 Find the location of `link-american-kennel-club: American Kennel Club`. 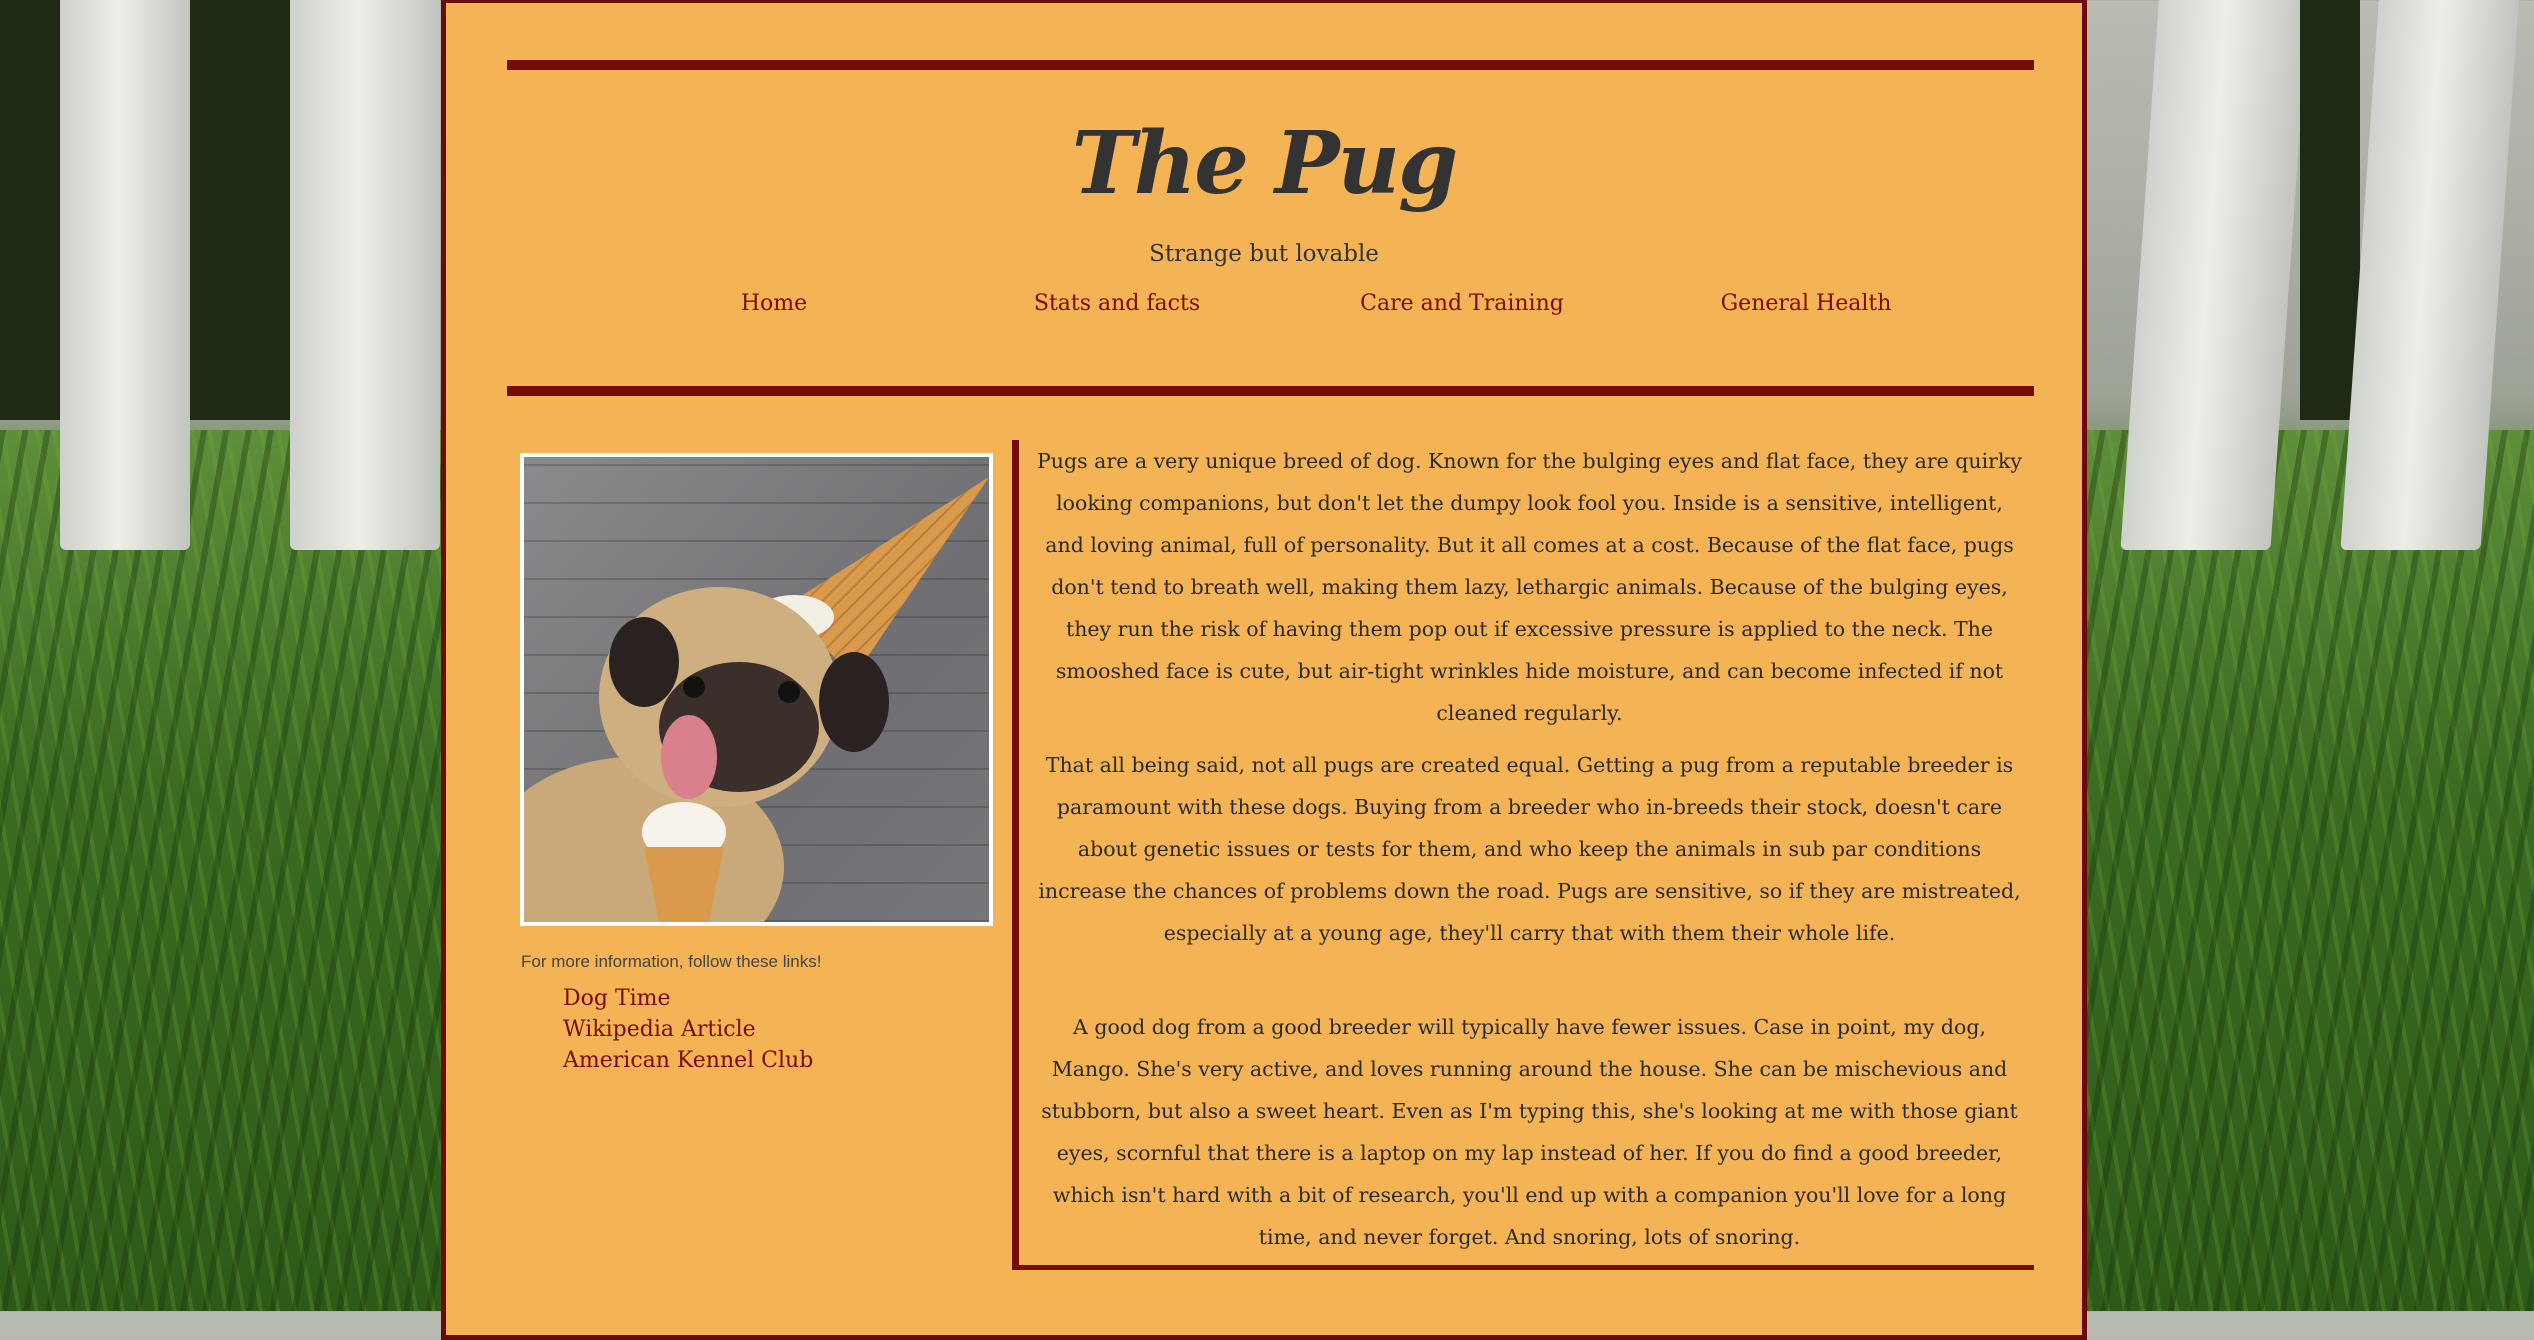

link-american-kennel-club: American Kennel Club is located at coordinates (688, 1060).